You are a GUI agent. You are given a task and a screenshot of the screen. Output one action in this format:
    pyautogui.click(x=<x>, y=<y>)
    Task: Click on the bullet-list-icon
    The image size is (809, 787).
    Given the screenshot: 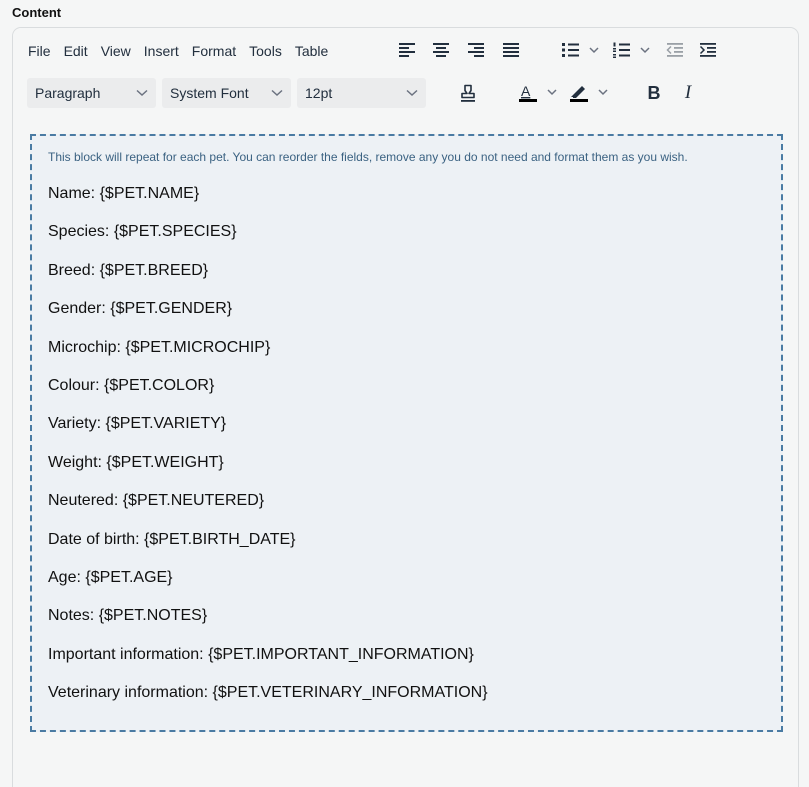 What is the action you would take?
    pyautogui.click(x=580, y=50)
    